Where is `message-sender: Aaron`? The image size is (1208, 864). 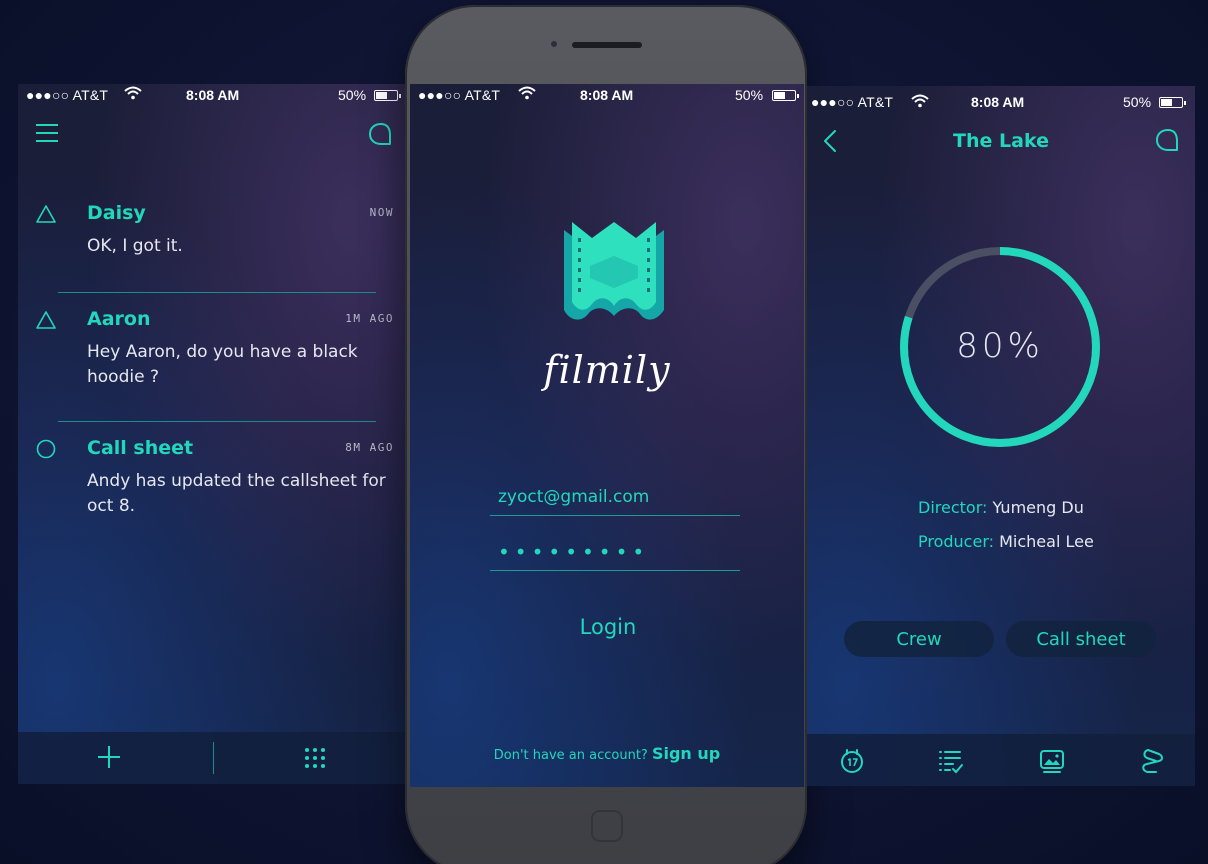
message-sender: Aaron is located at coordinates (119, 319).